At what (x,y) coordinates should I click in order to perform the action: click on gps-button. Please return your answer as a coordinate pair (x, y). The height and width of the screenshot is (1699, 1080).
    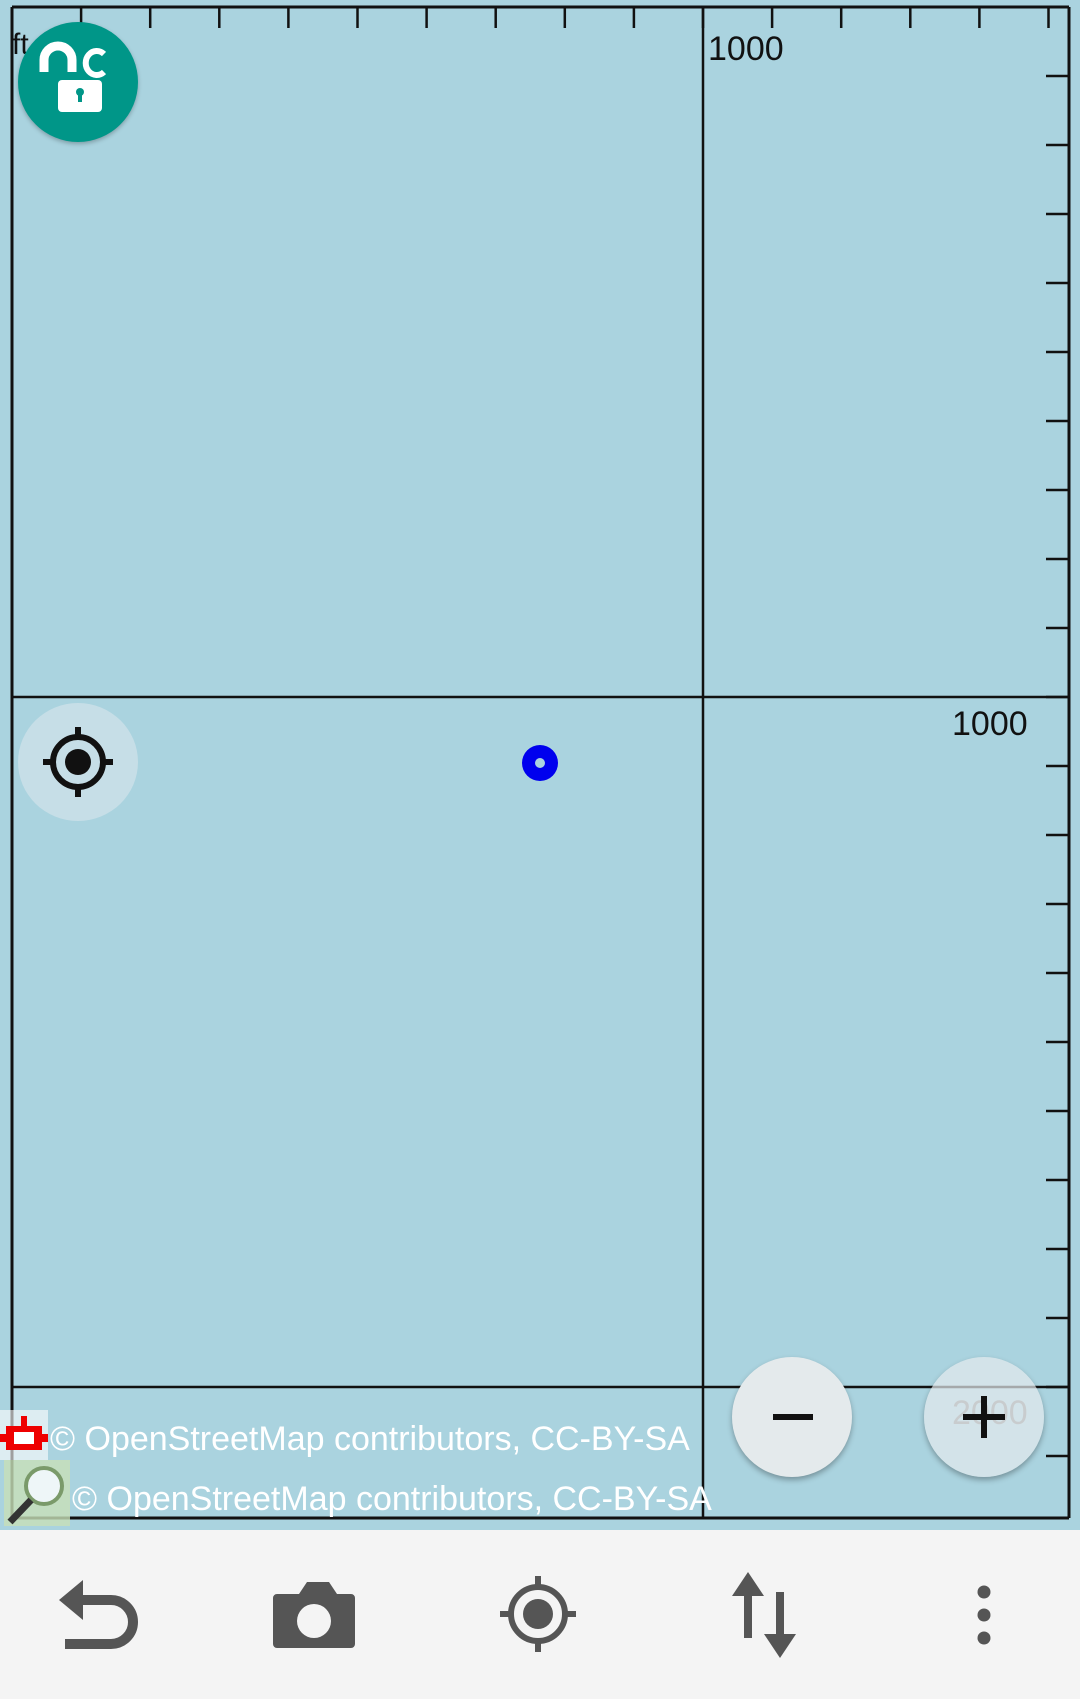
    Looking at the image, I should click on (538, 1615).